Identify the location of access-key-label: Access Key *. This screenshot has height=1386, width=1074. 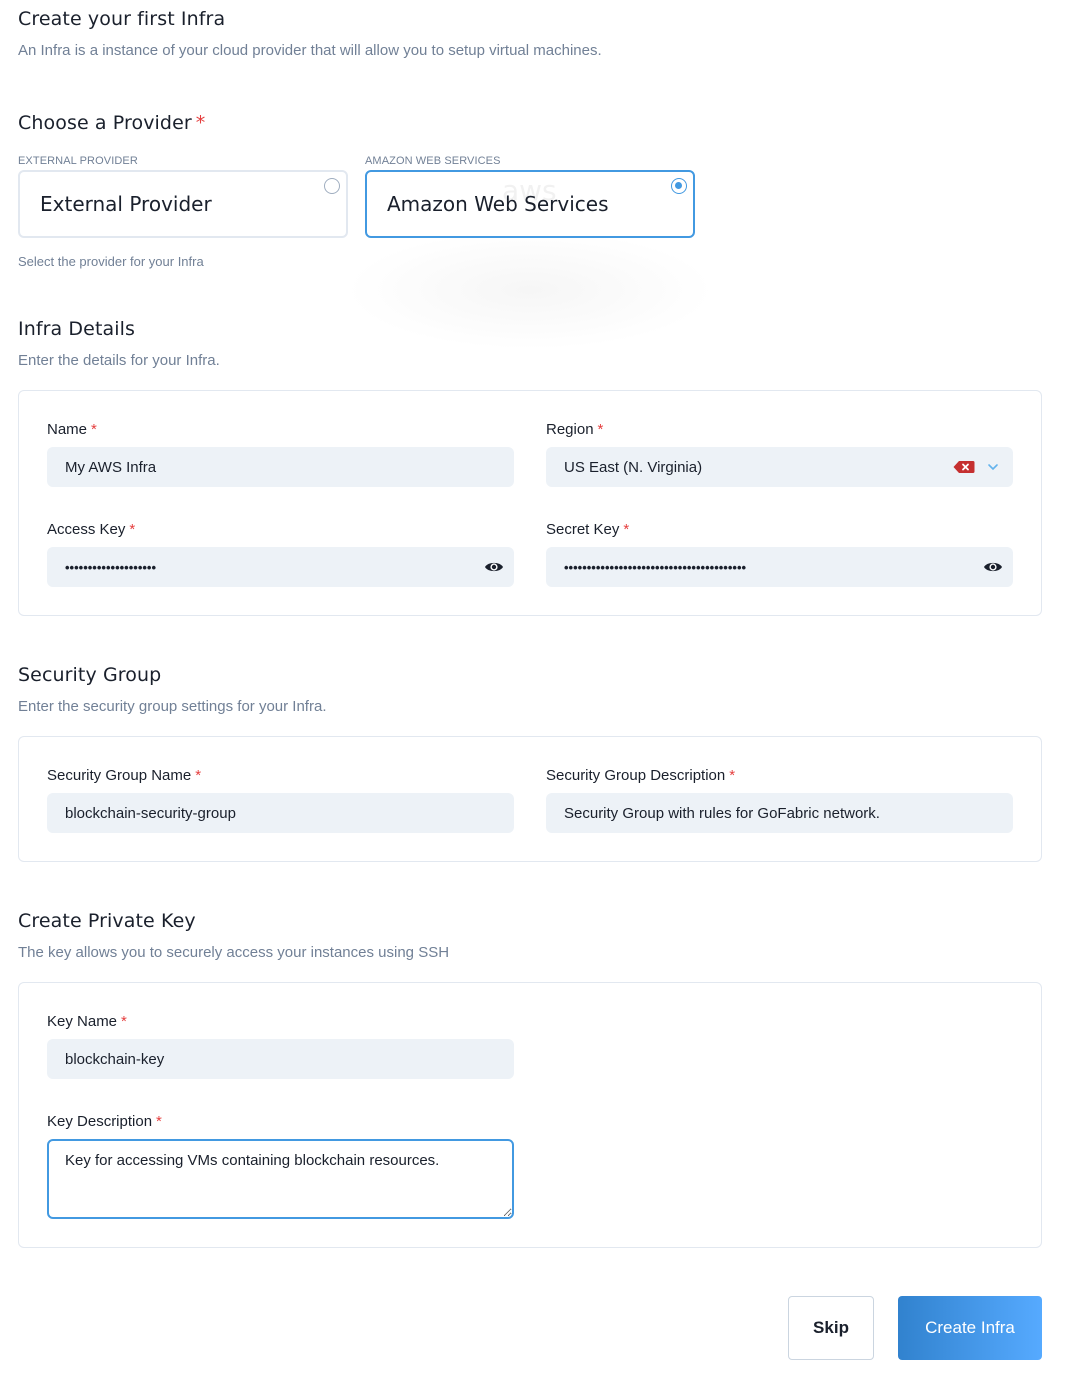
(91, 529).